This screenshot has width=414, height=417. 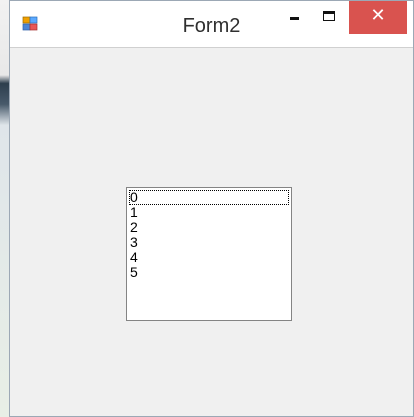 I want to click on close-button: ✕, so click(x=378, y=17).